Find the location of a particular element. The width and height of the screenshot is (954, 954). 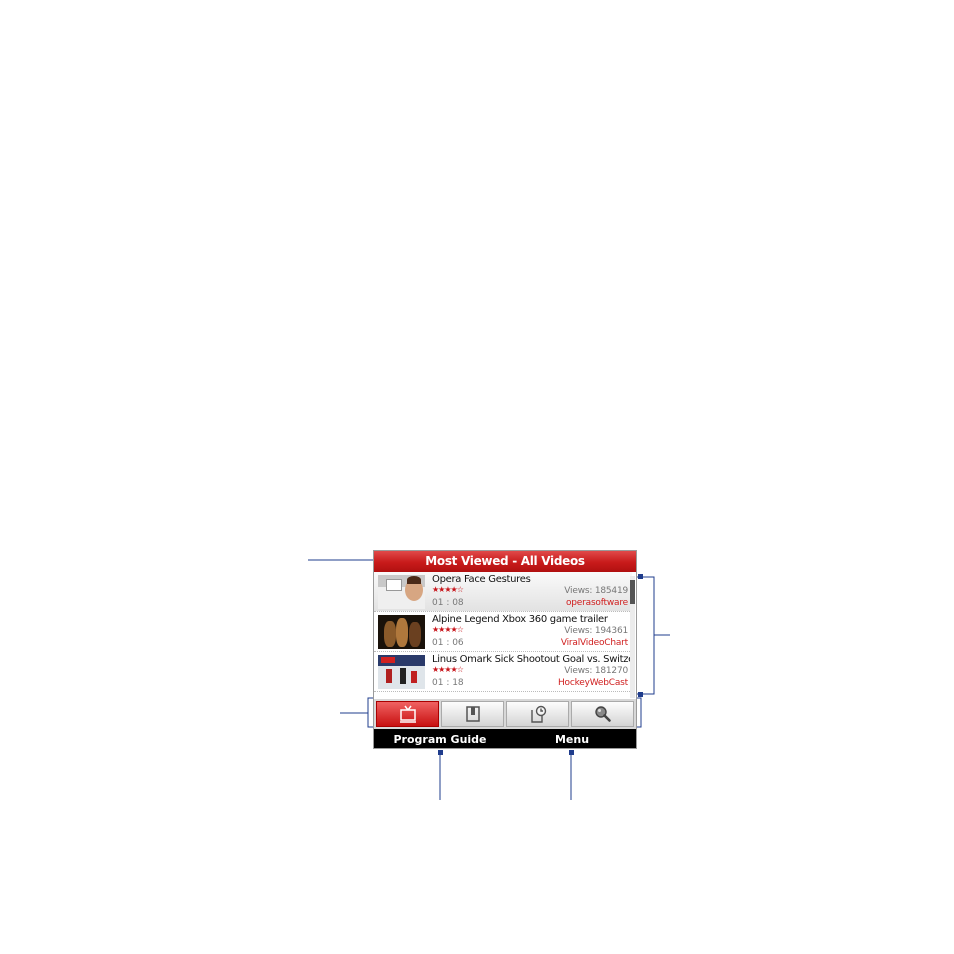

view-count: Views: 194361 is located at coordinates (596, 631).